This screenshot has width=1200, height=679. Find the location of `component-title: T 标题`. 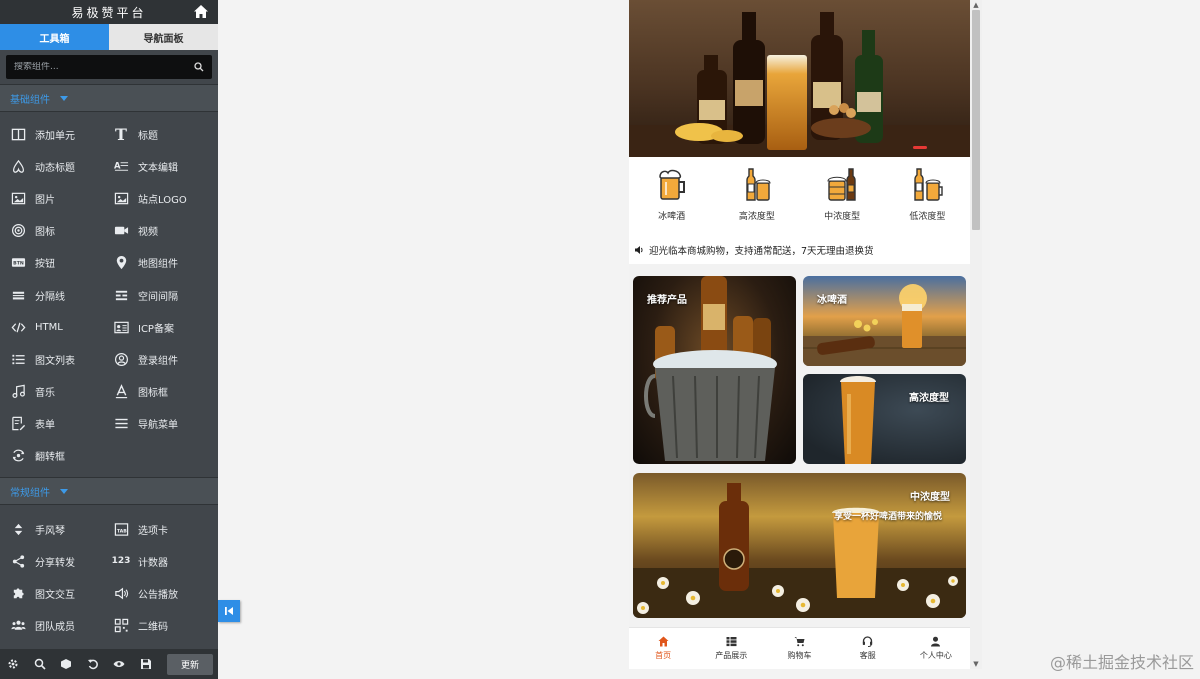

component-title: T 标题 is located at coordinates (164, 134).